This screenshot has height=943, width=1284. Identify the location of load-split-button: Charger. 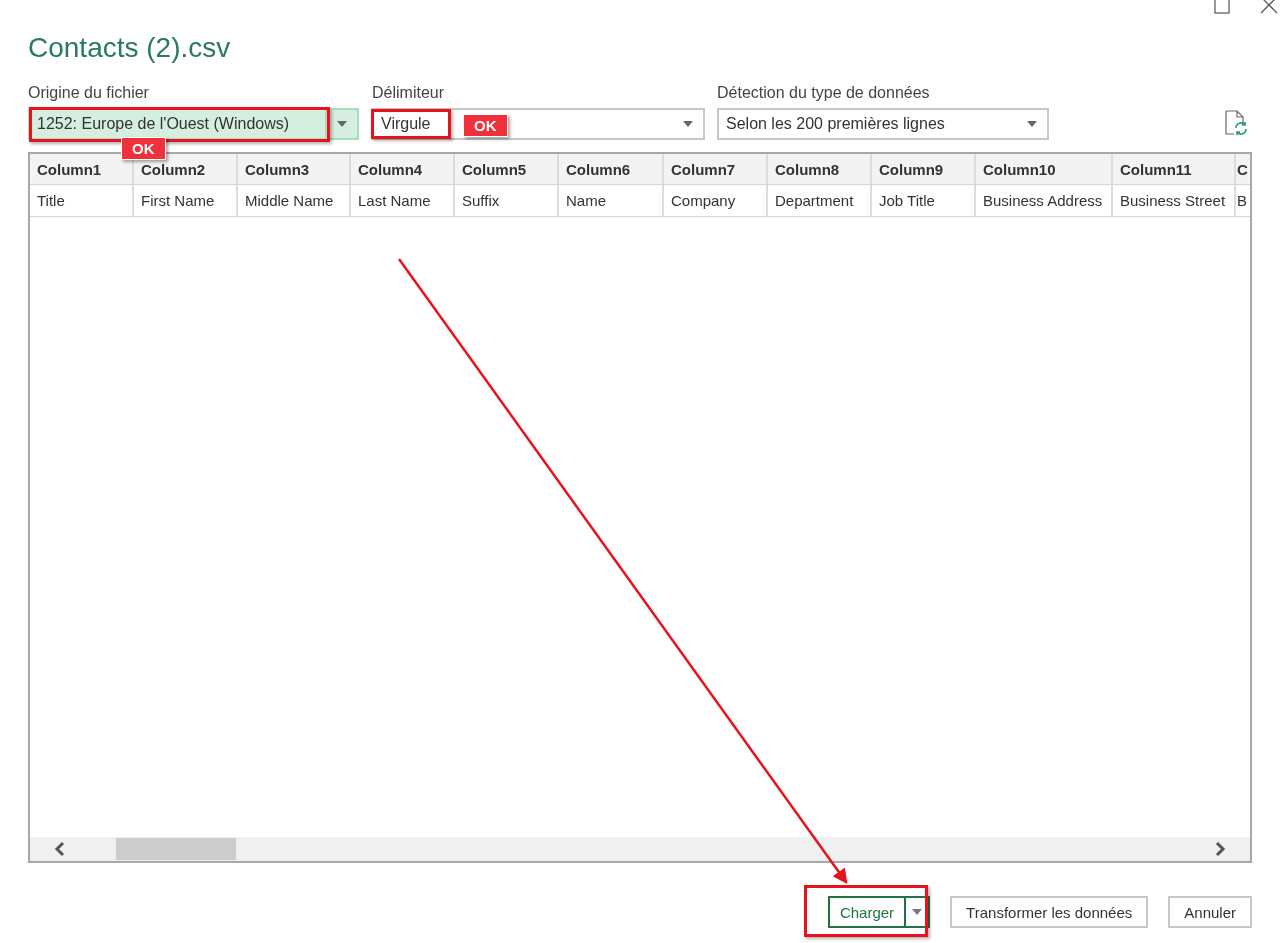
(879, 912).